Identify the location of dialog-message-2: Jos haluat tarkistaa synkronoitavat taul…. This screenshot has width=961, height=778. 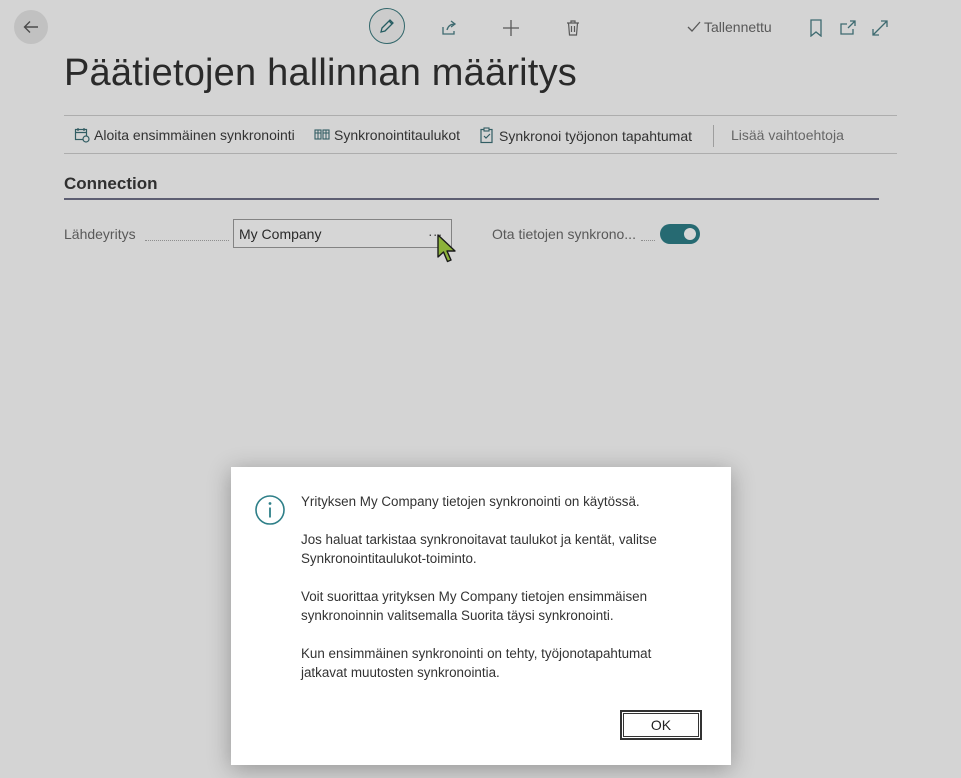
(479, 549).